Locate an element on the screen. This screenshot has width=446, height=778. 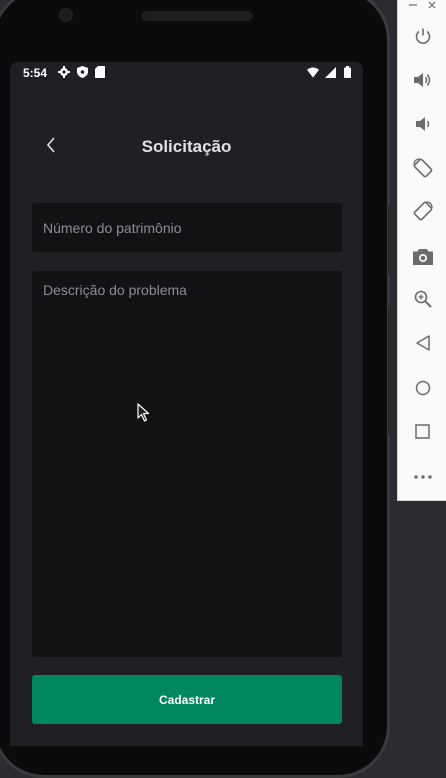
overview-icon is located at coordinates (422, 431).